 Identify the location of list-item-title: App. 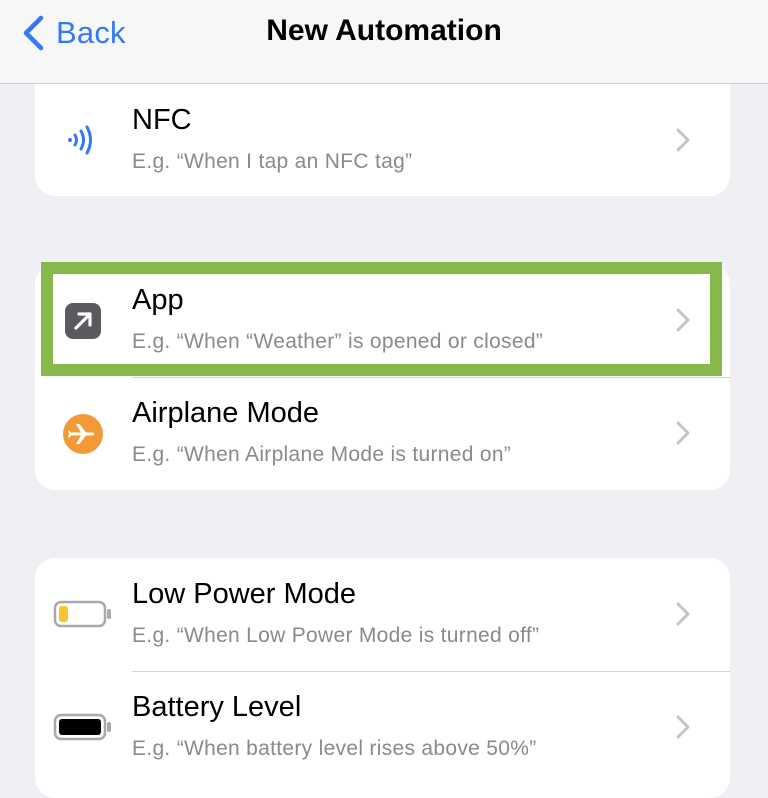
(158, 300).